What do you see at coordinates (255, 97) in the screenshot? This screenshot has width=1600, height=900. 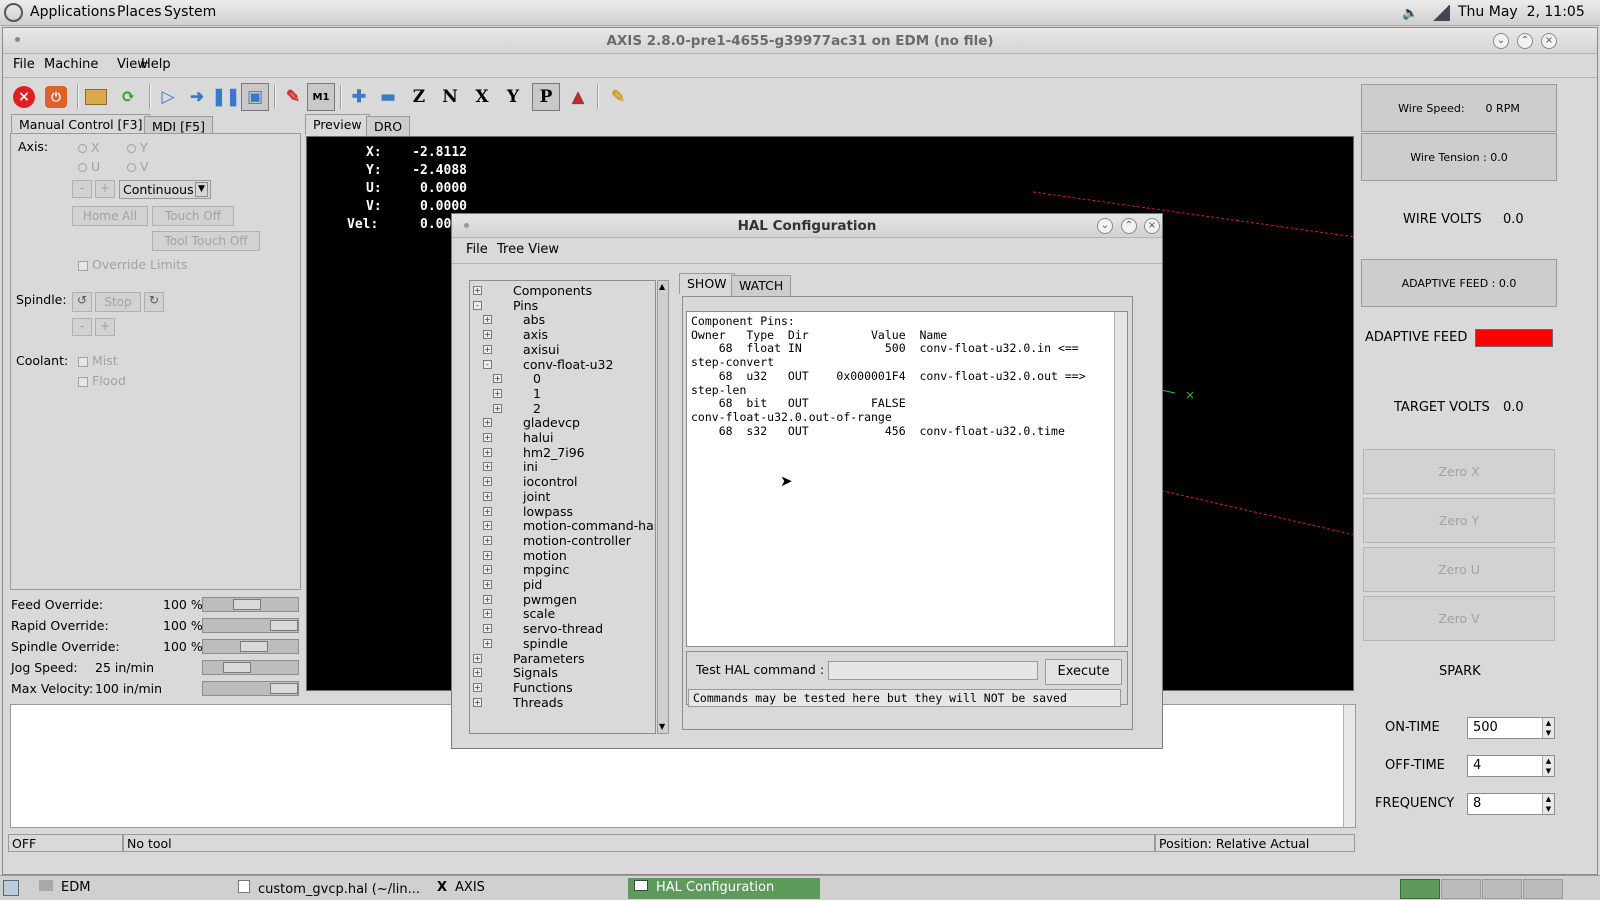 I see `stop-icon: ▣` at bounding box center [255, 97].